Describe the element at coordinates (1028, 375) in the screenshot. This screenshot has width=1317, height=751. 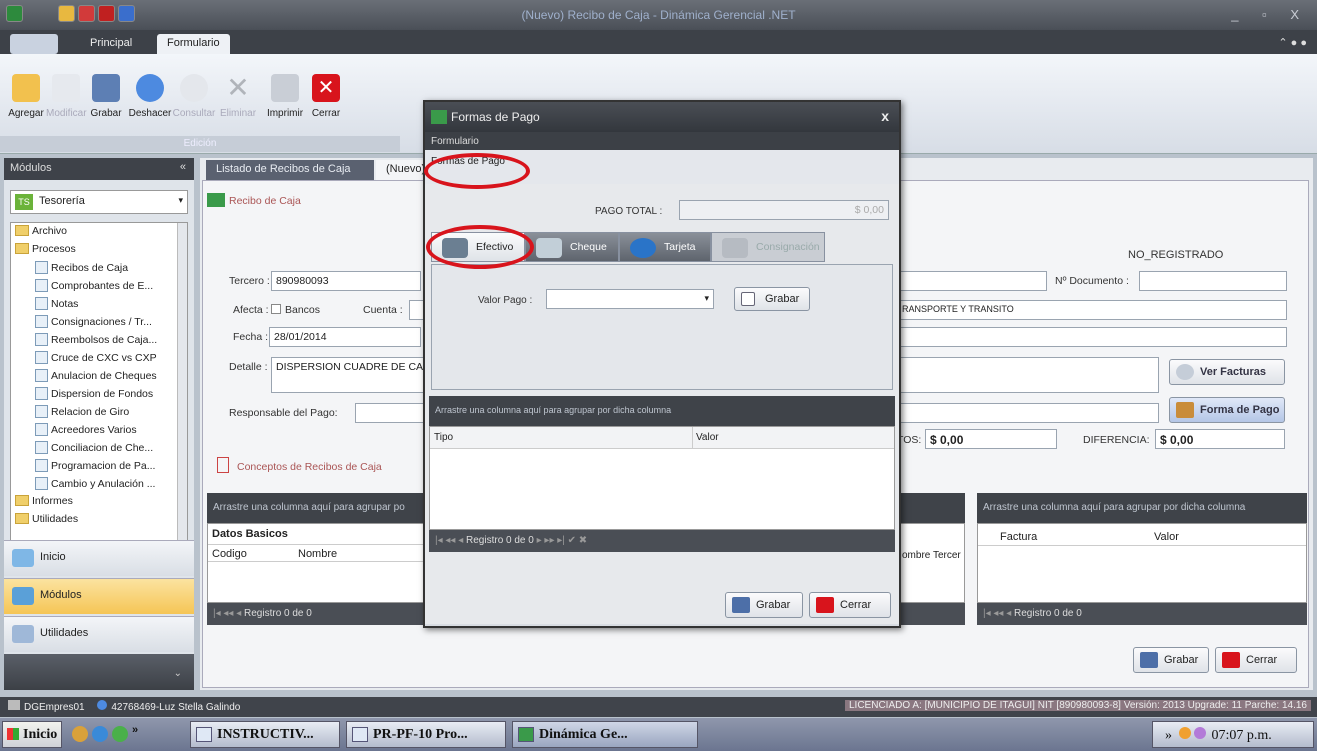
I see `detalle-textarea-right` at that location.